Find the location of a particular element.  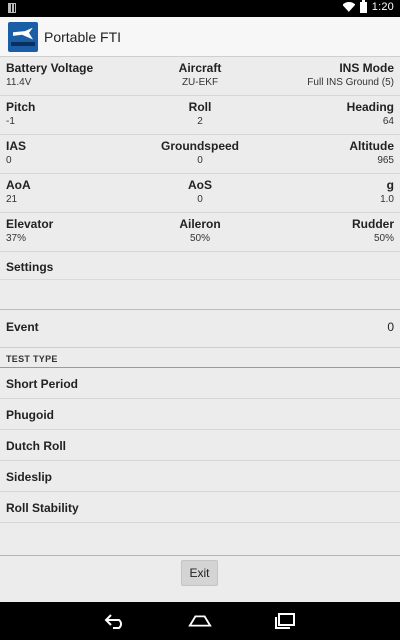

aileron-cell: Aileron 50% is located at coordinates (200, 231).